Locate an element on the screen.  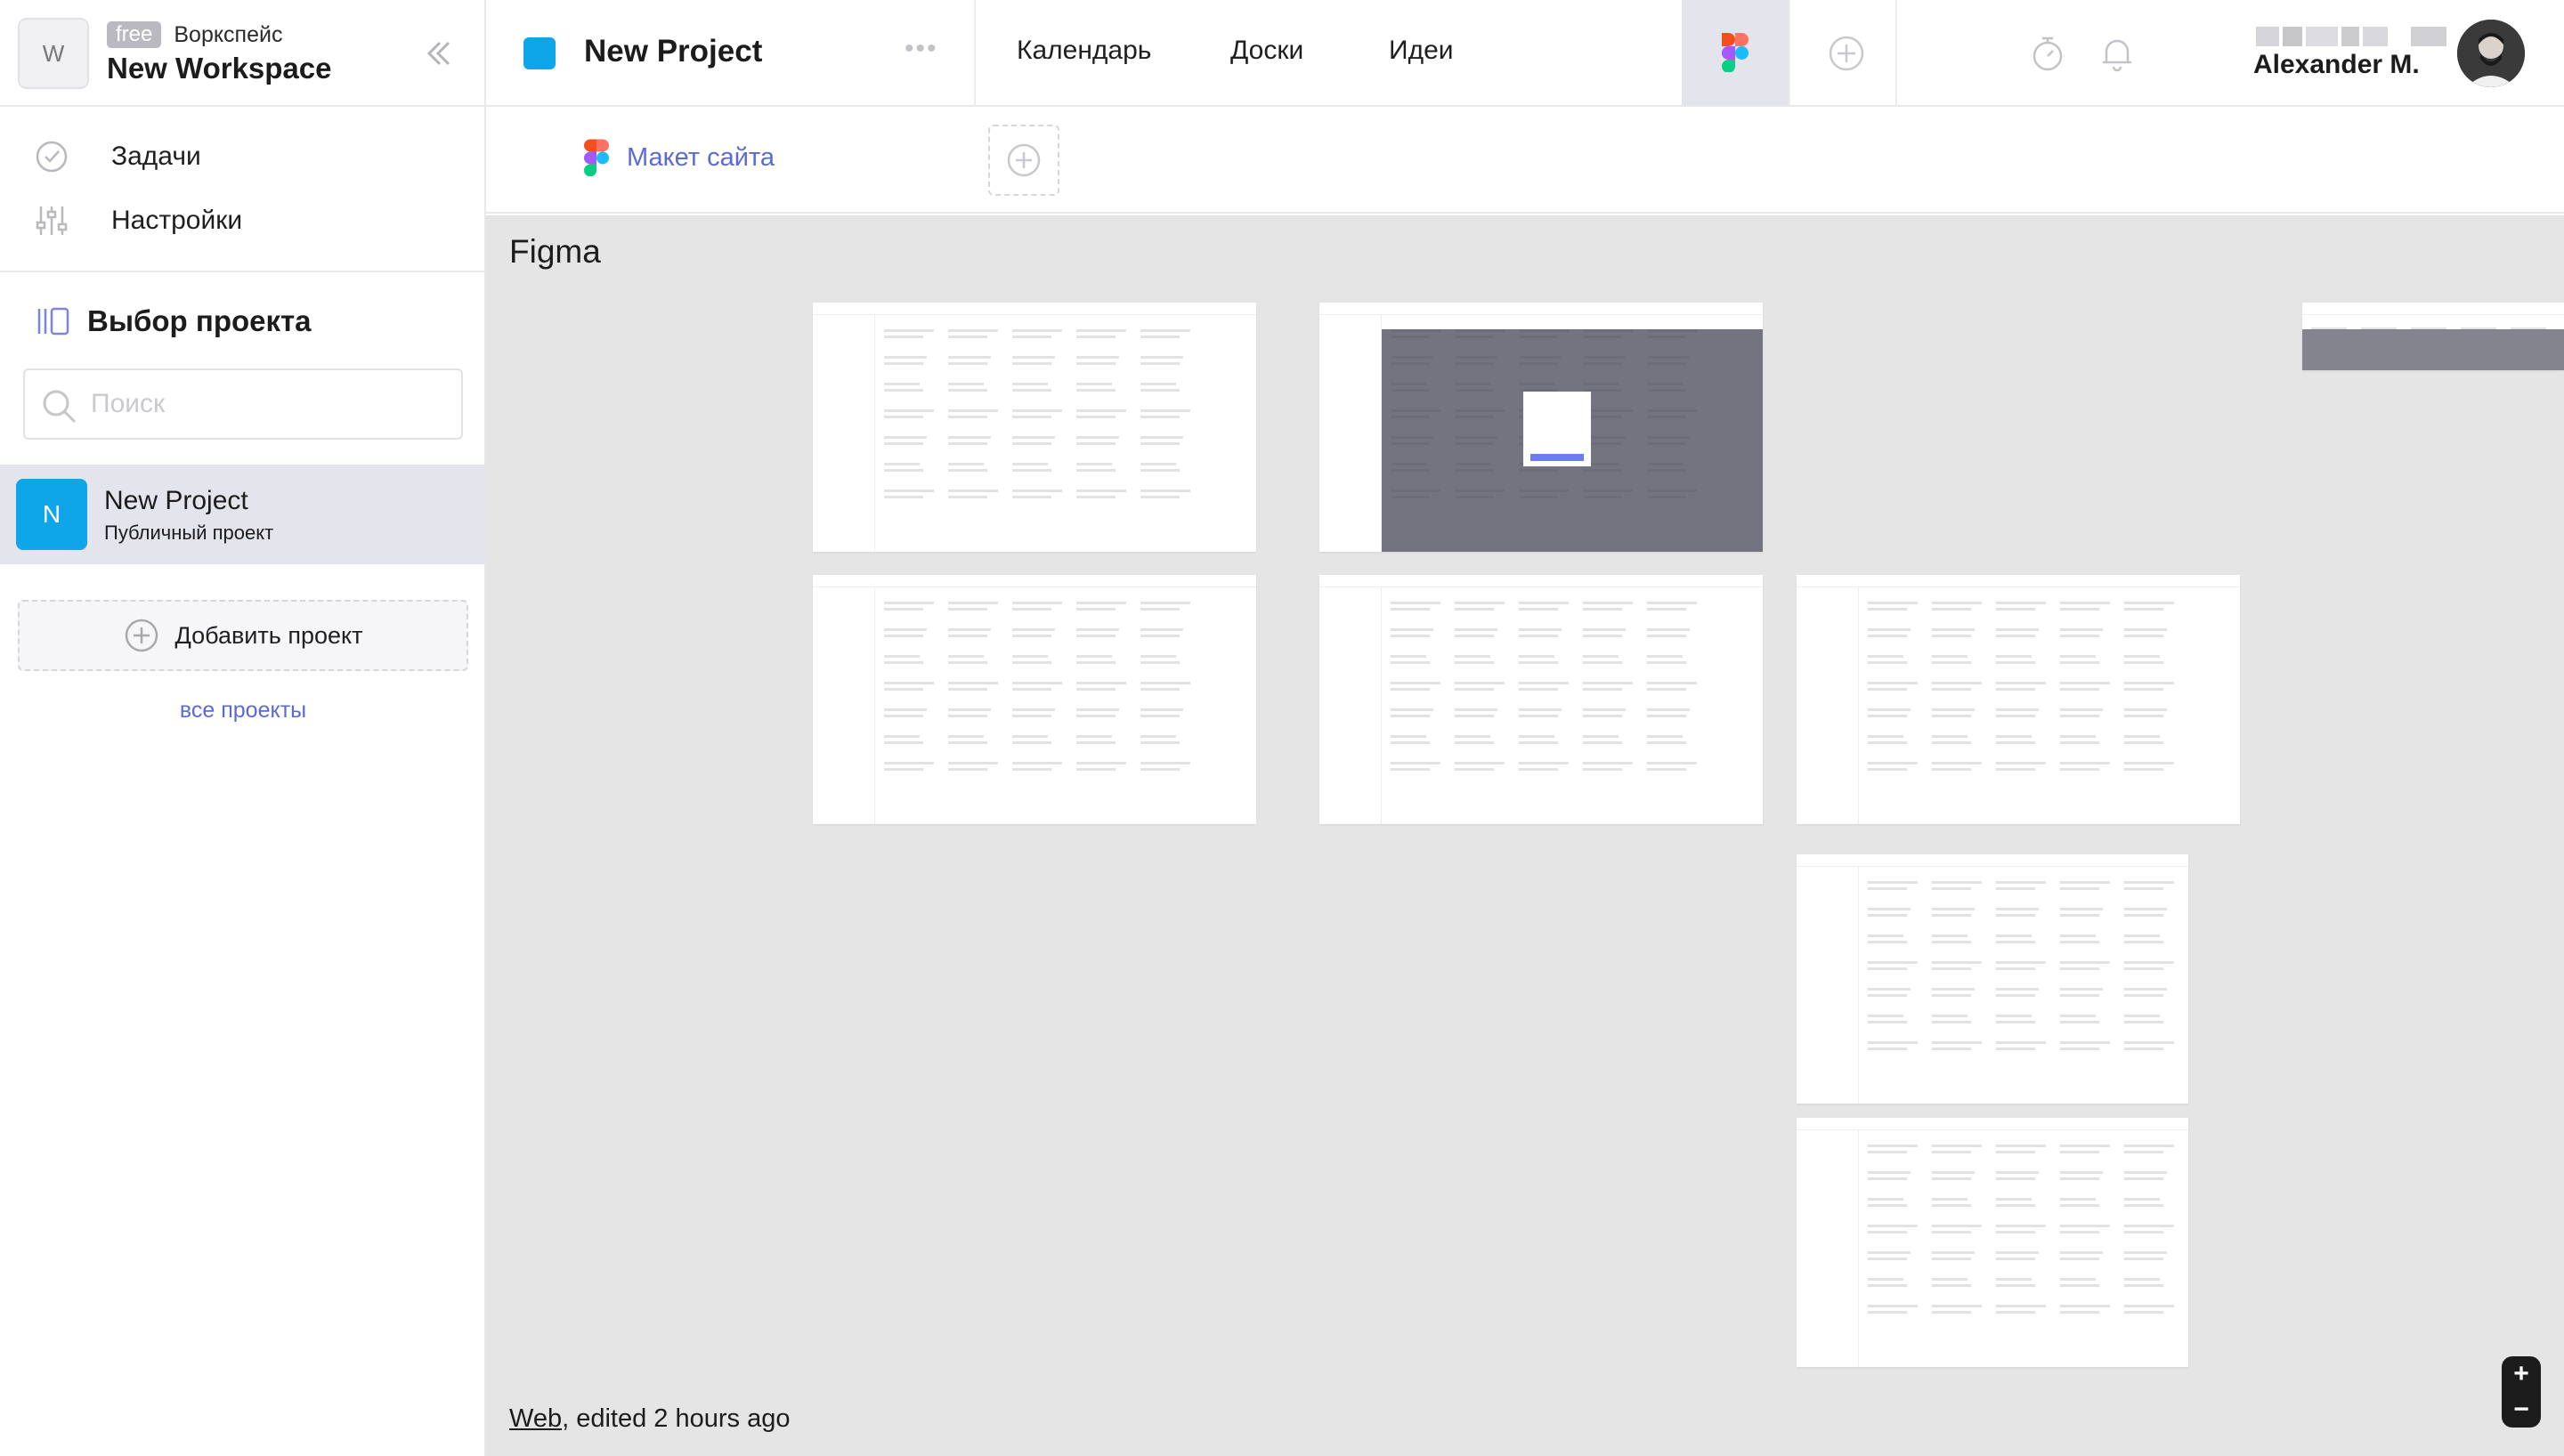
bell-icon is located at coordinates (2117, 53).